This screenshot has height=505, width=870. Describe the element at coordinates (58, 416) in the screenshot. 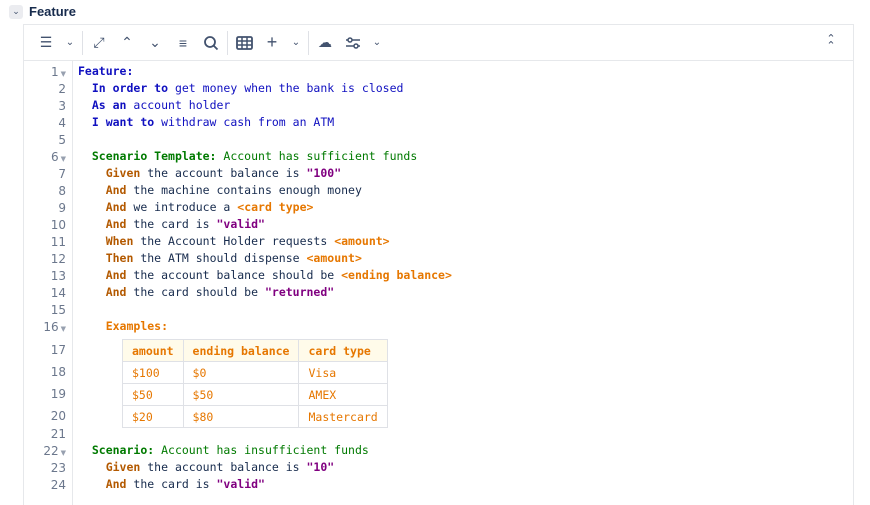

I see `line-number-text: 20` at that location.